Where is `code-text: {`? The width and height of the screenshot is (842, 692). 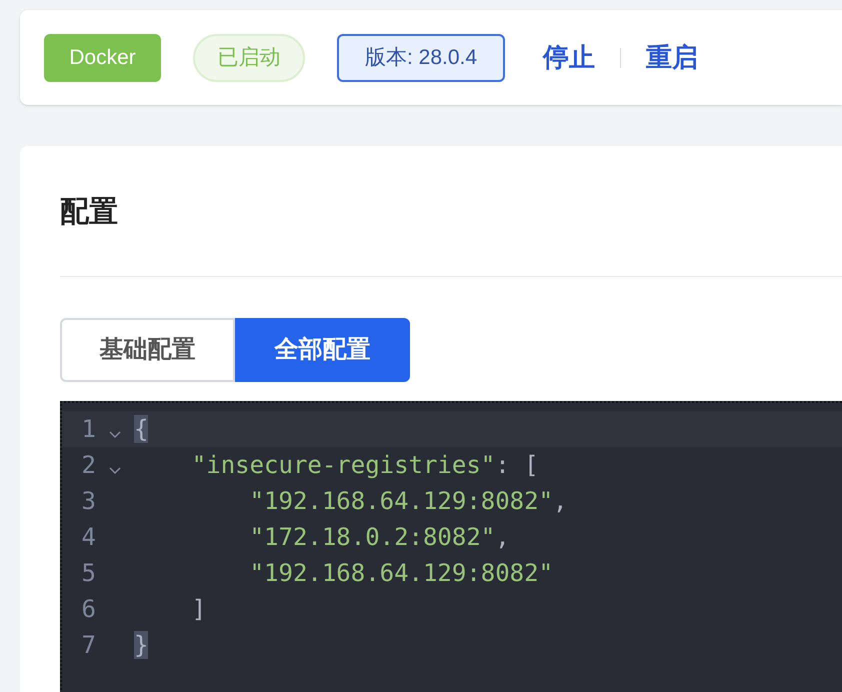
code-text: { is located at coordinates (141, 429).